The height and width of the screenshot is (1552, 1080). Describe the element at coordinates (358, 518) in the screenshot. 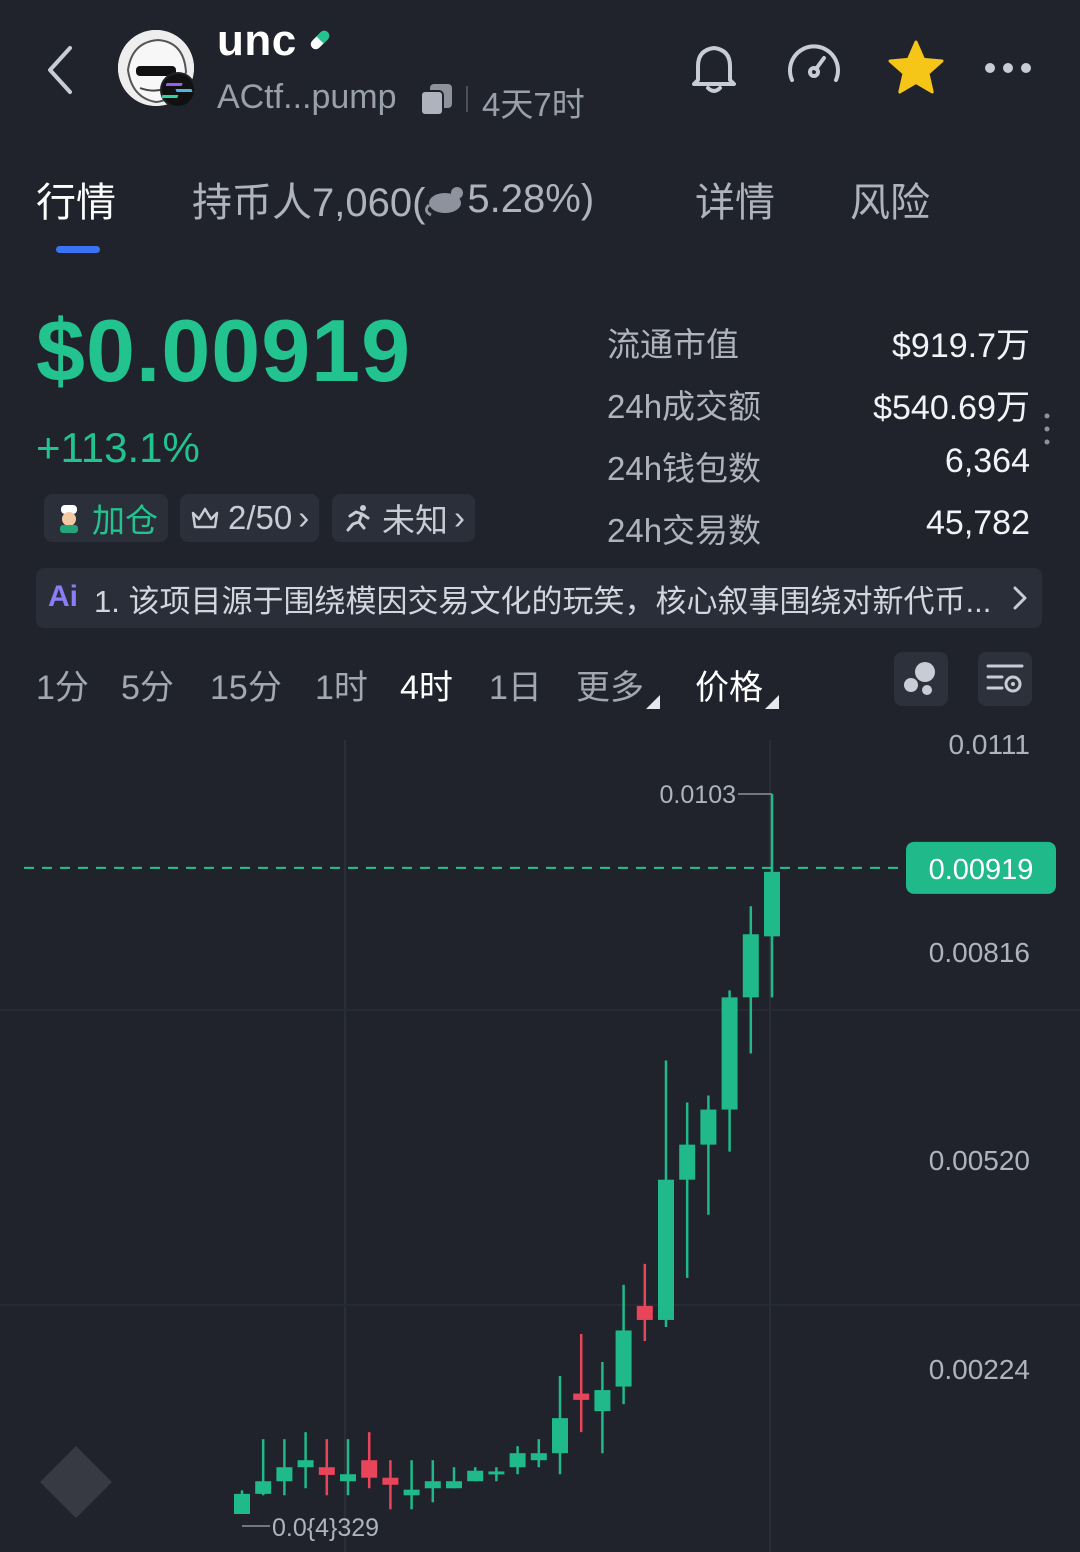

I see `runner-icon` at that location.